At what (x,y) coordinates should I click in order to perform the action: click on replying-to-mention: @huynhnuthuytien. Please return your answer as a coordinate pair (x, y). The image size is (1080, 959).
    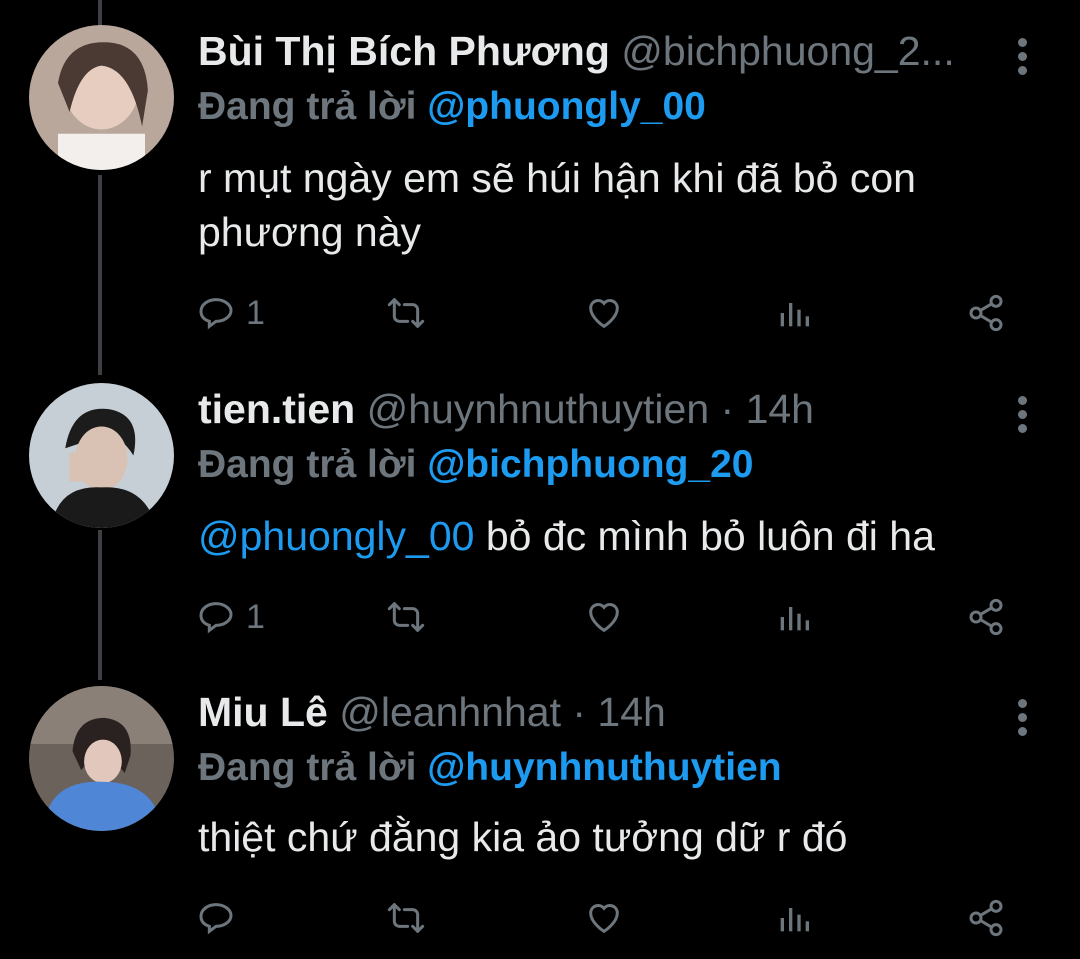
    Looking at the image, I should click on (604, 767).